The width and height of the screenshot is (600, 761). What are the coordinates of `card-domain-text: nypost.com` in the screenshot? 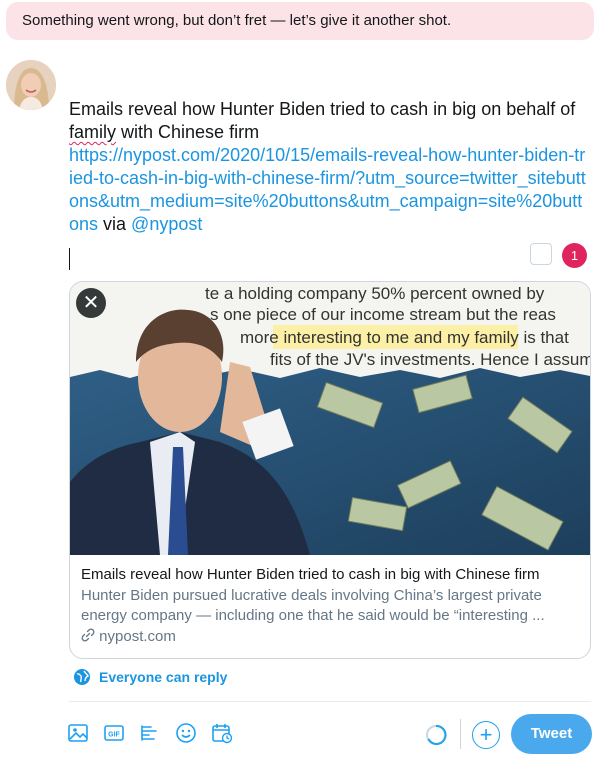 It's located at (137, 636).